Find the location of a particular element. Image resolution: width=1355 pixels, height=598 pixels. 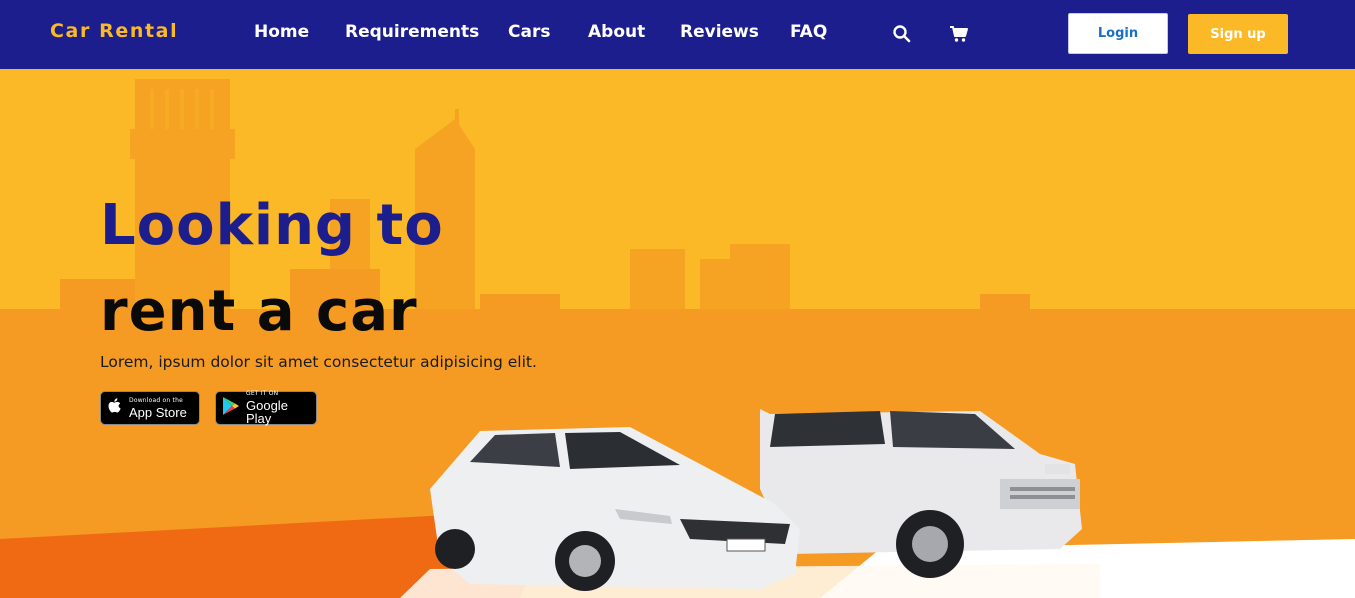

brand-logo: Car Rental is located at coordinates (114, 31).